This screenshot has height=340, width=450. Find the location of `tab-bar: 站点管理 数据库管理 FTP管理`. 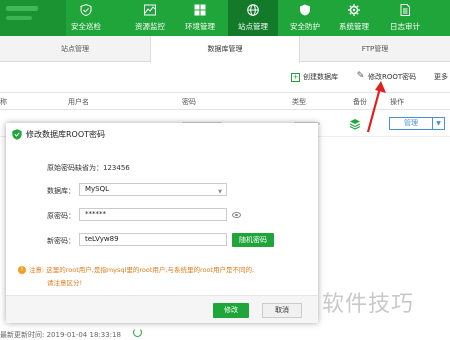

tab-bar: 站点管理 数据库管理 FTP管理 is located at coordinates (225, 49).